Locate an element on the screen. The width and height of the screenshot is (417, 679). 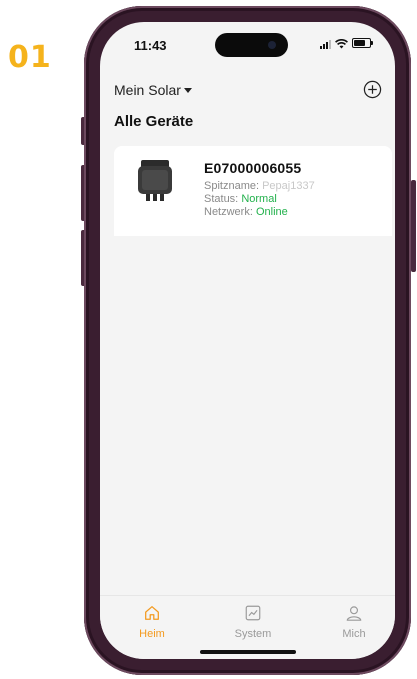
network-label: Netzwerk: is located at coordinates (228, 212).